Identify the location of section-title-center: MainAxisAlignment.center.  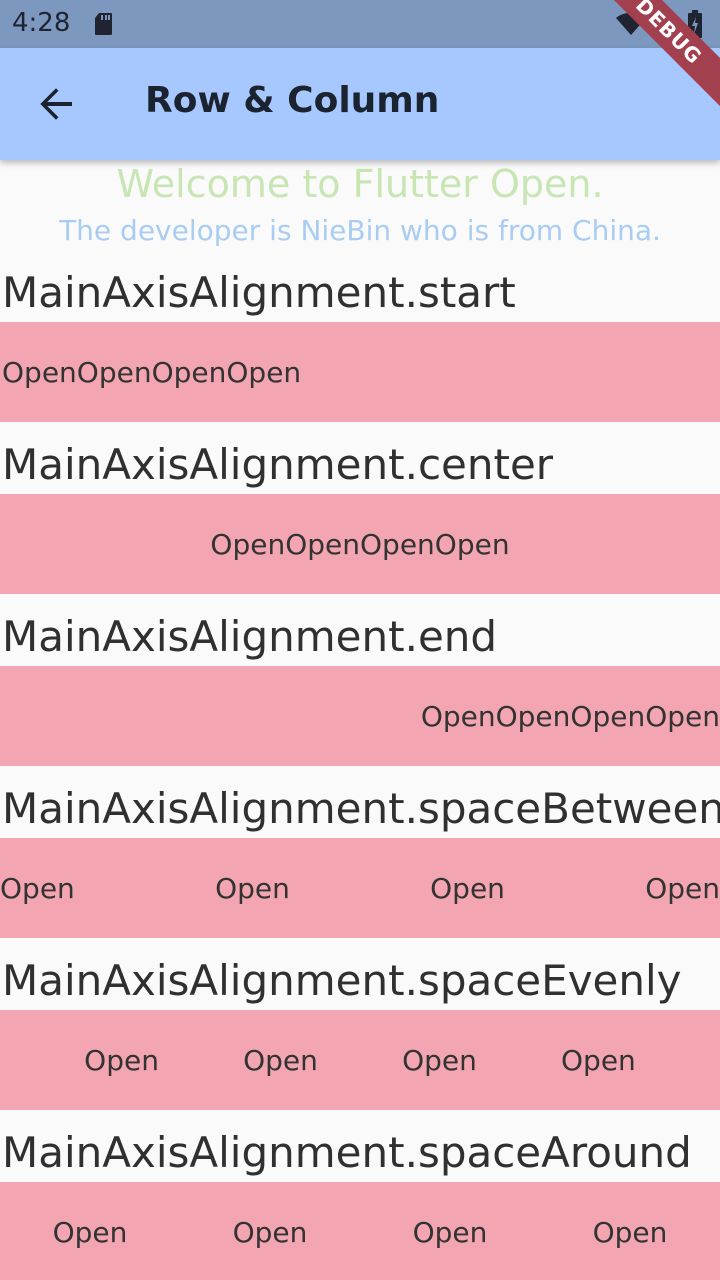
(278, 464).